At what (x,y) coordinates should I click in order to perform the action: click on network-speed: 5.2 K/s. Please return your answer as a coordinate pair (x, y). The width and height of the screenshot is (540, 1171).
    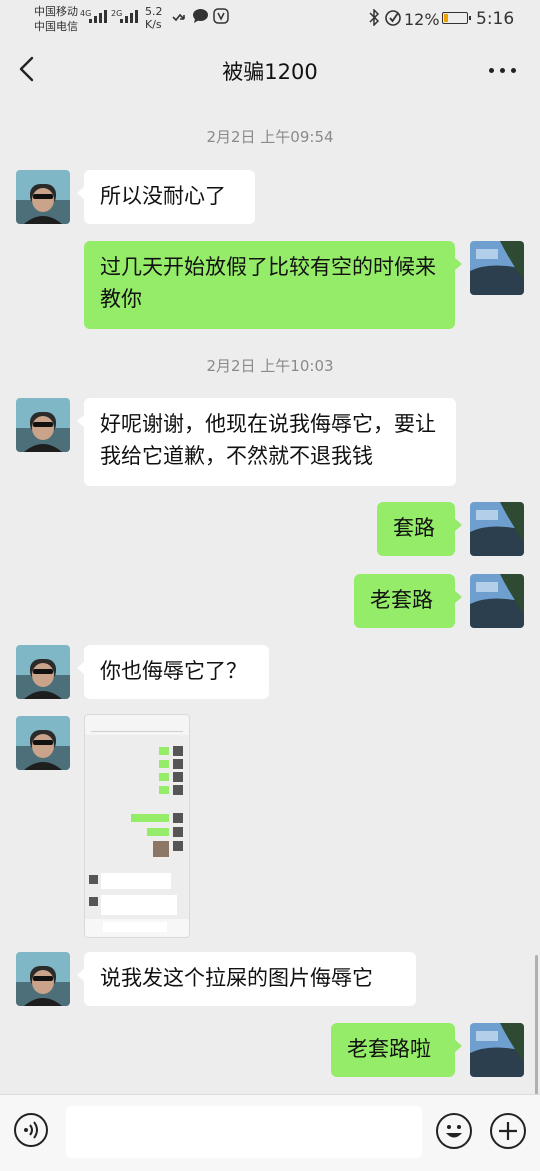
    Looking at the image, I should click on (154, 18).